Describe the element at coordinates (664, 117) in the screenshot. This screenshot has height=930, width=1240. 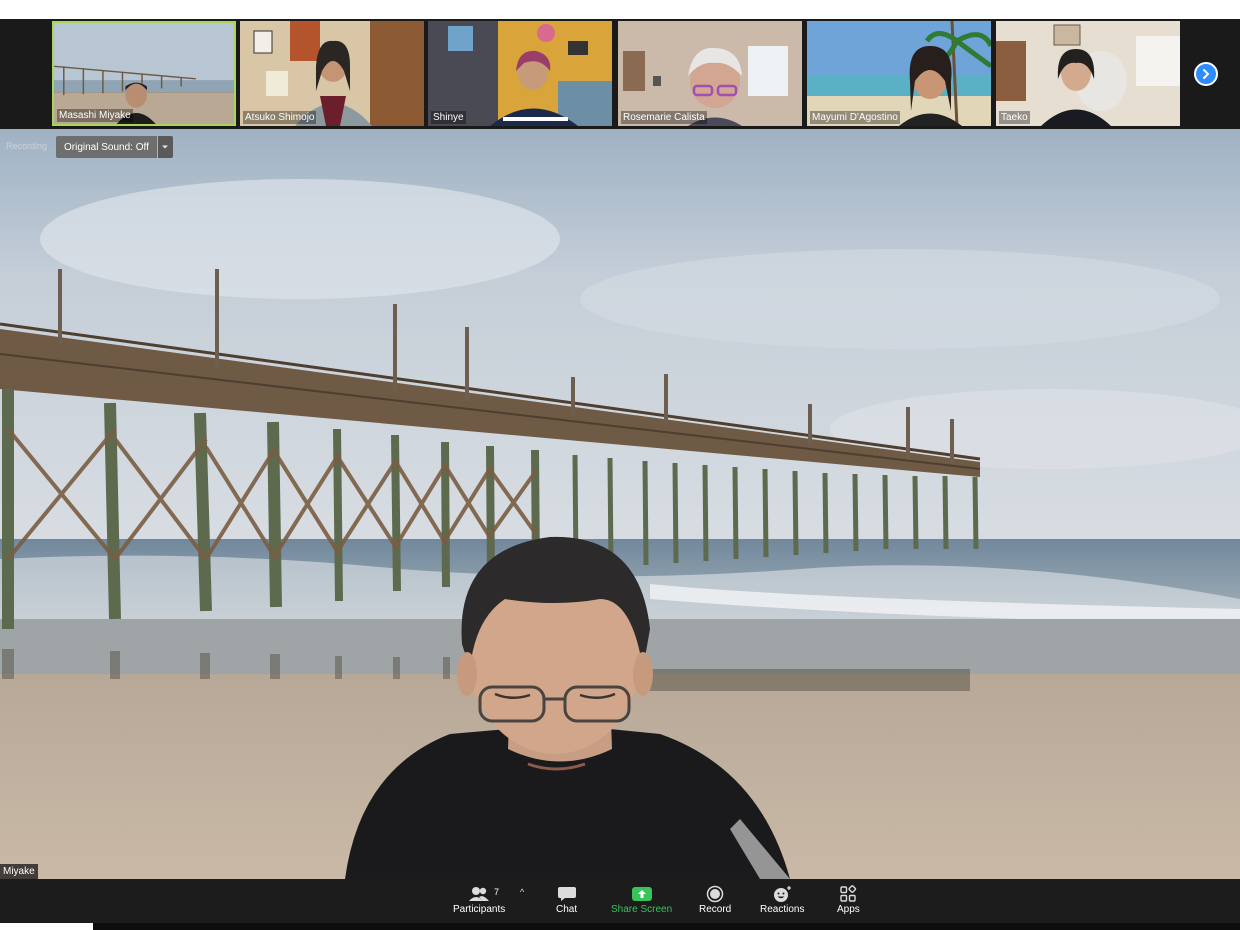
I see `participant-name: Rosemarie Calista` at that location.